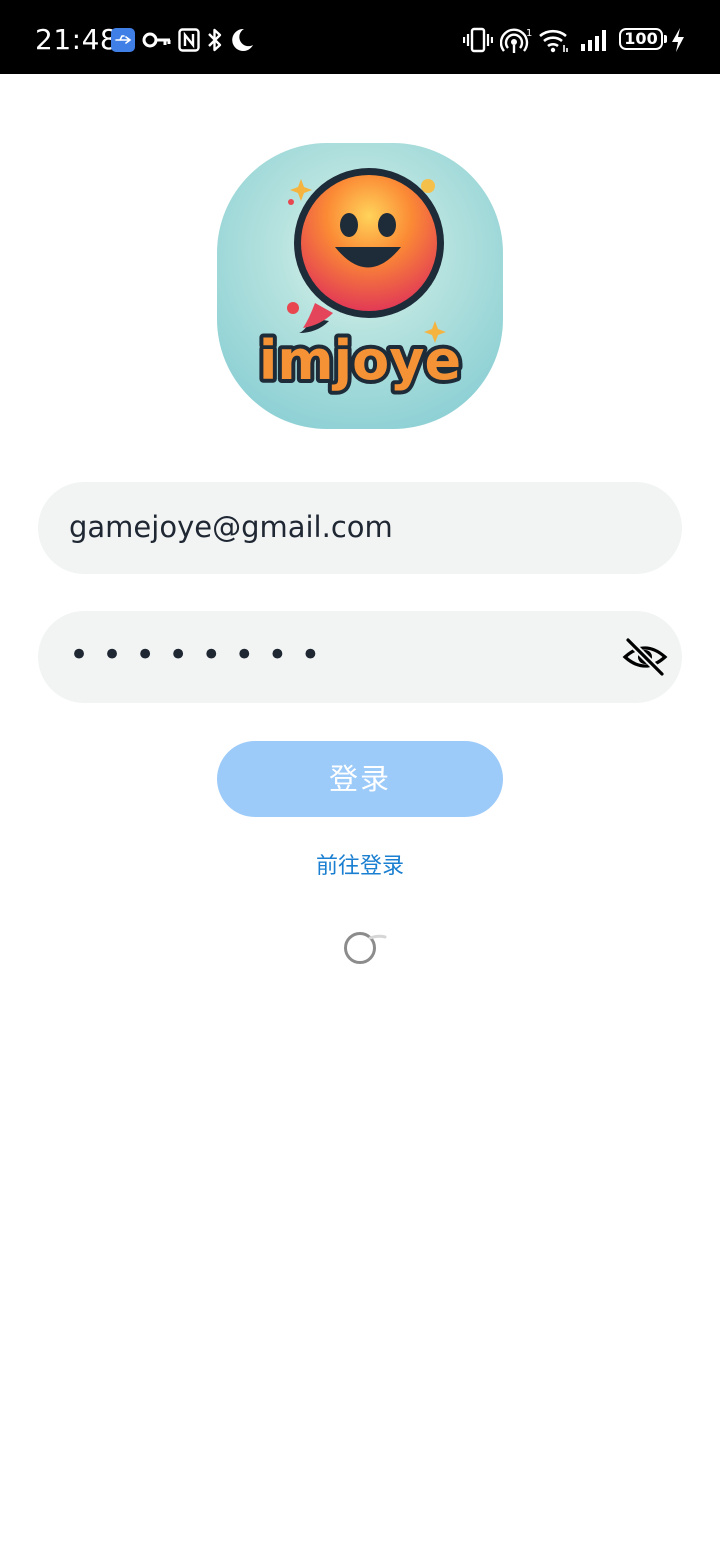 This screenshot has width=720, height=1554. Describe the element at coordinates (478, 40) in the screenshot. I see `vibrate-icon` at that location.